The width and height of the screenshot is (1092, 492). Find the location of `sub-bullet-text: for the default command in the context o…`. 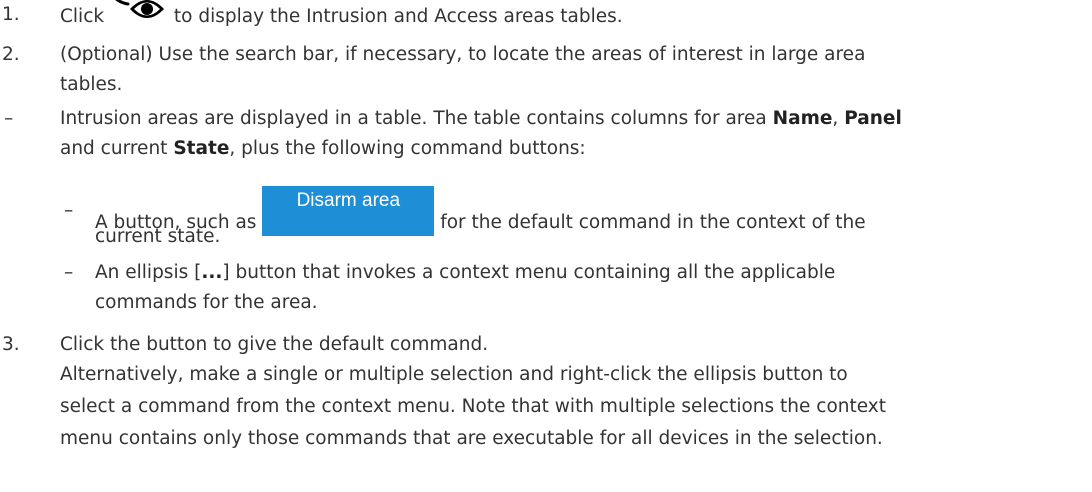

sub-bullet-text: for the default command in the context o… is located at coordinates (653, 222).